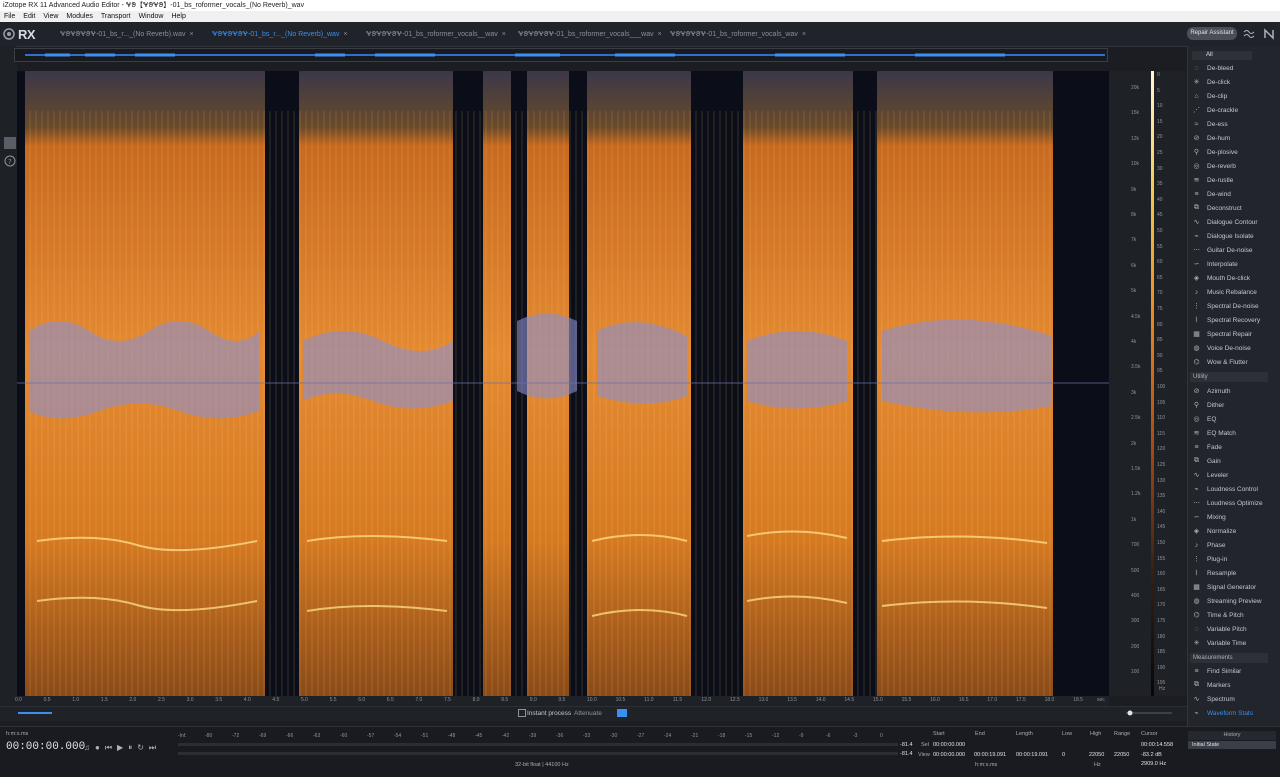 The image size is (1280, 777). I want to click on menu-view: View, so click(50, 16).